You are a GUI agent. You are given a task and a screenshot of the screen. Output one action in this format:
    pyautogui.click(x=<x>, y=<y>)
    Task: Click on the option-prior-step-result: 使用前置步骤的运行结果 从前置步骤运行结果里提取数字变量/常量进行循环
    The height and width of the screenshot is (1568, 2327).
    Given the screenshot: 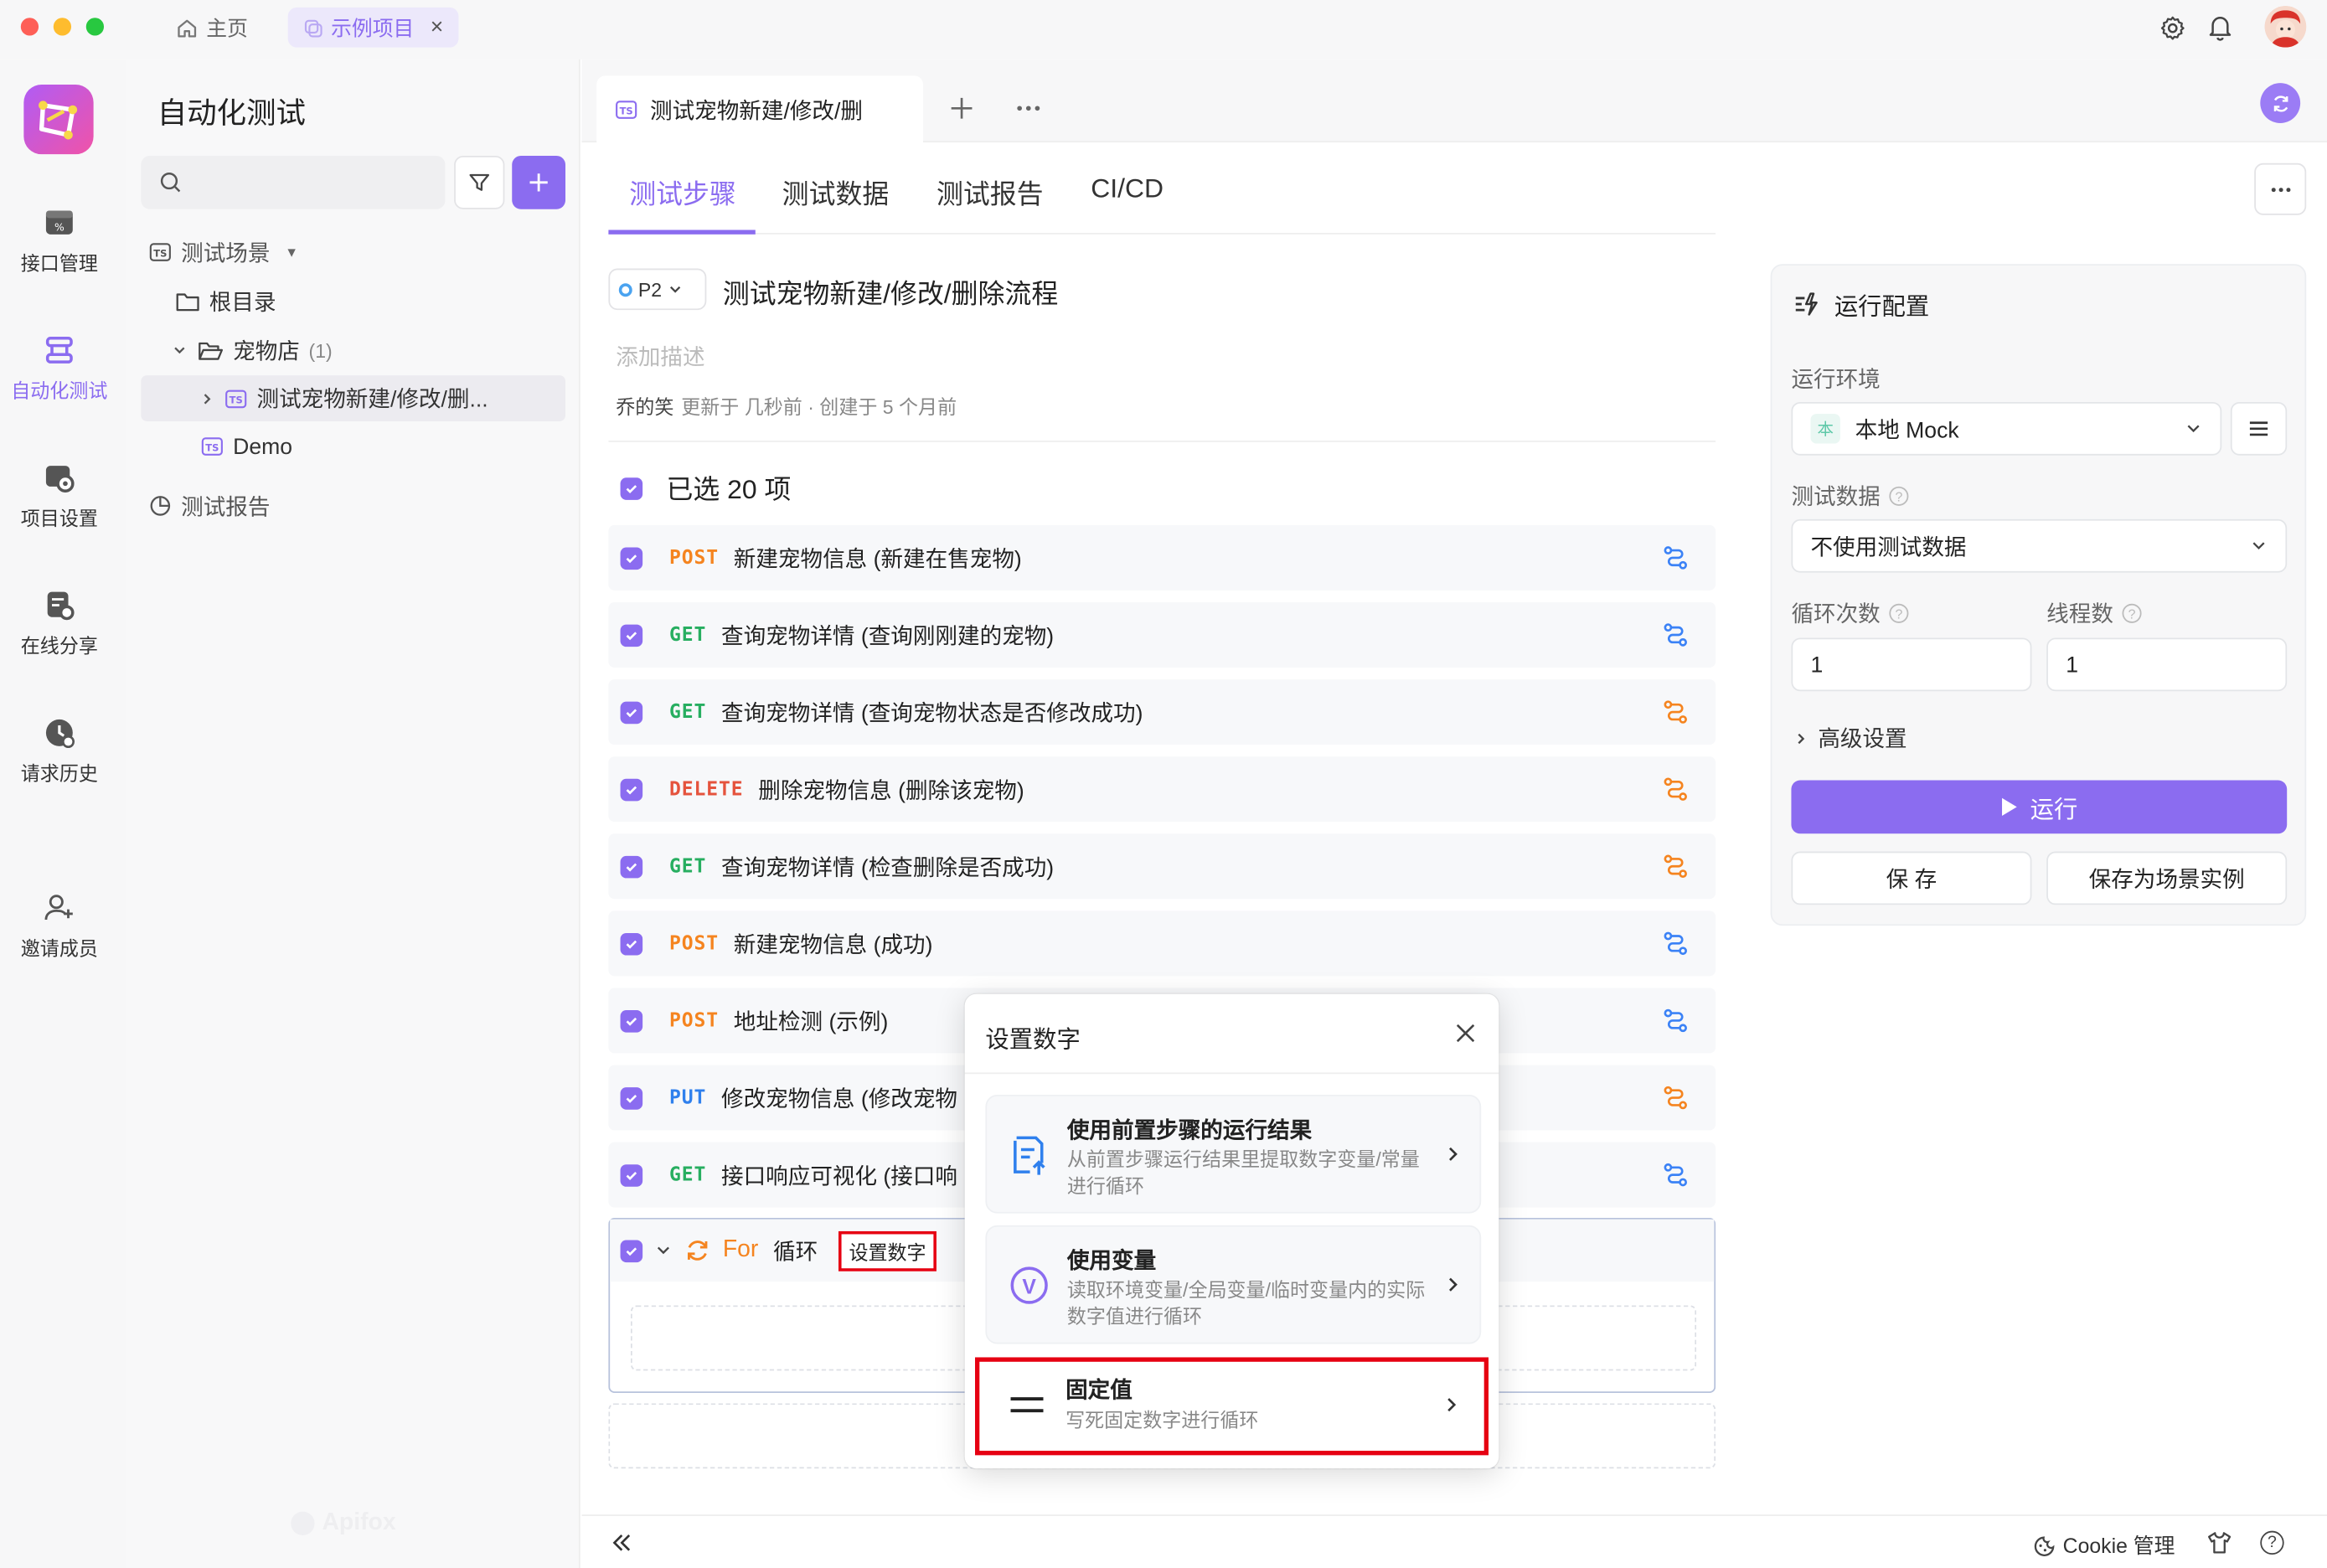 What is the action you would take?
    pyautogui.click(x=1233, y=1154)
    